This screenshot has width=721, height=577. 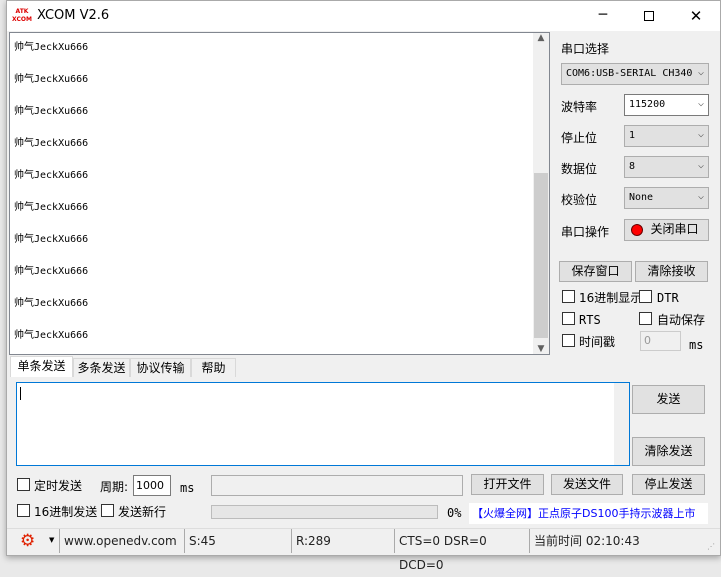 I want to click on save-window-button: 保存窗口, so click(x=595, y=271).